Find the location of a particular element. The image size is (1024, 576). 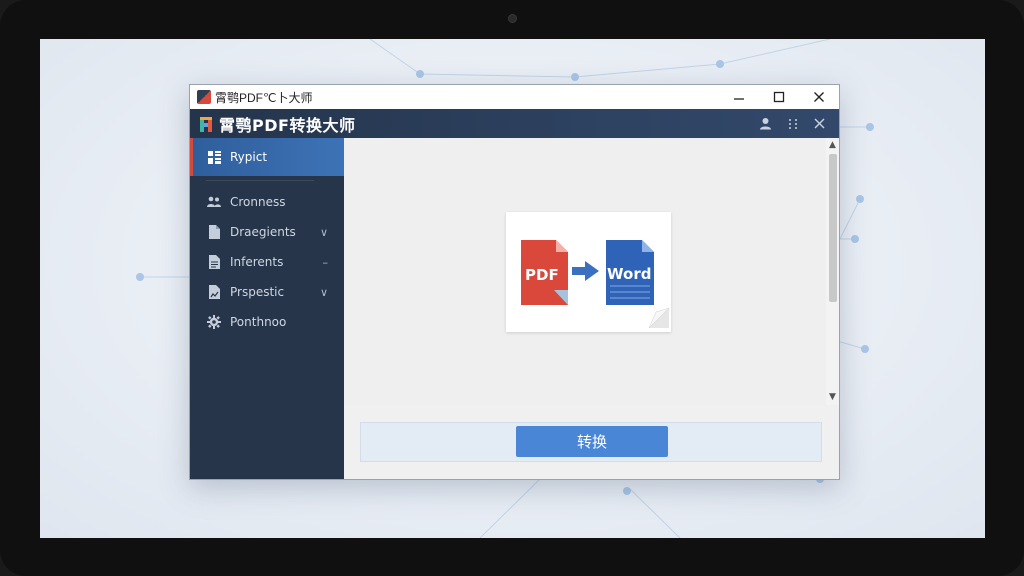

sidebar-item-cronness: Cronness is located at coordinates (267, 202).